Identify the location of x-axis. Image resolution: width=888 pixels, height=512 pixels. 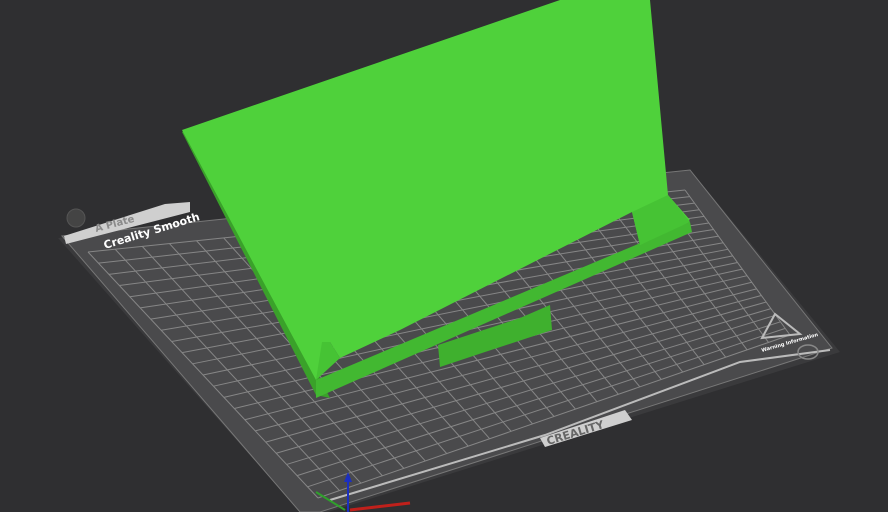
(380, 506).